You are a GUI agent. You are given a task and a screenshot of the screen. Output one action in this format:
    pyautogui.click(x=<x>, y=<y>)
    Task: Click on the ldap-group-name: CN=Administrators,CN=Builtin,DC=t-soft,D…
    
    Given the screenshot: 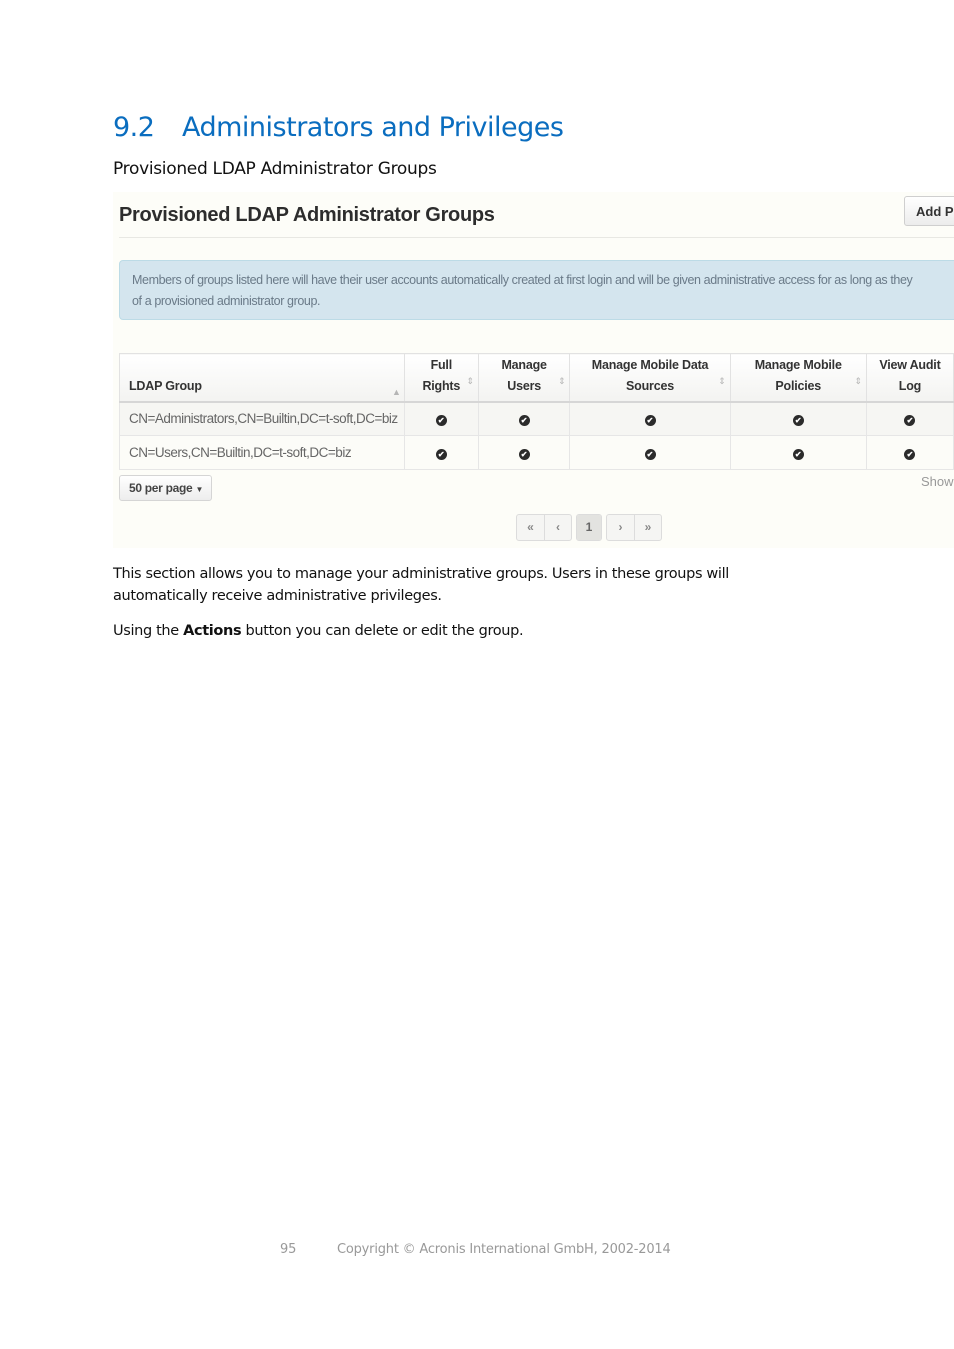 What is the action you would take?
    pyautogui.click(x=262, y=418)
    